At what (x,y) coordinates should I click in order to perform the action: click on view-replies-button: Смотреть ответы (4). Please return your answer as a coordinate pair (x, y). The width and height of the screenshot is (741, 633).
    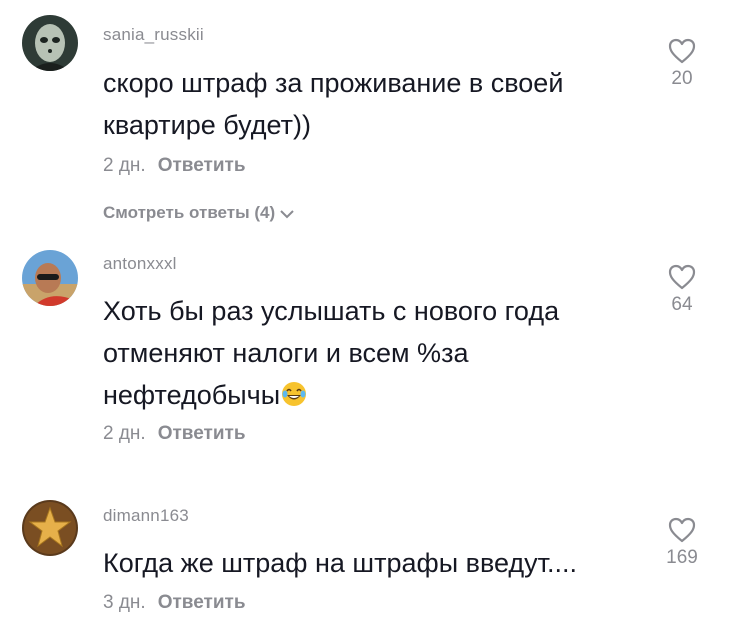
    Looking at the image, I should click on (199, 213).